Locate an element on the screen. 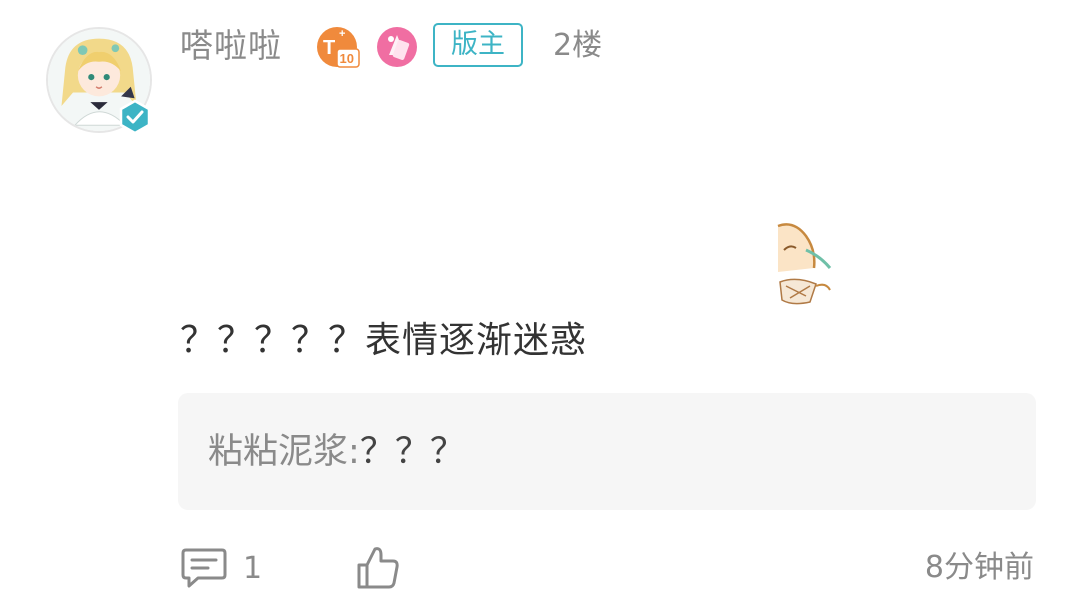 The image size is (1080, 604). level-badge-number: 10 is located at coordinates (347, 58).